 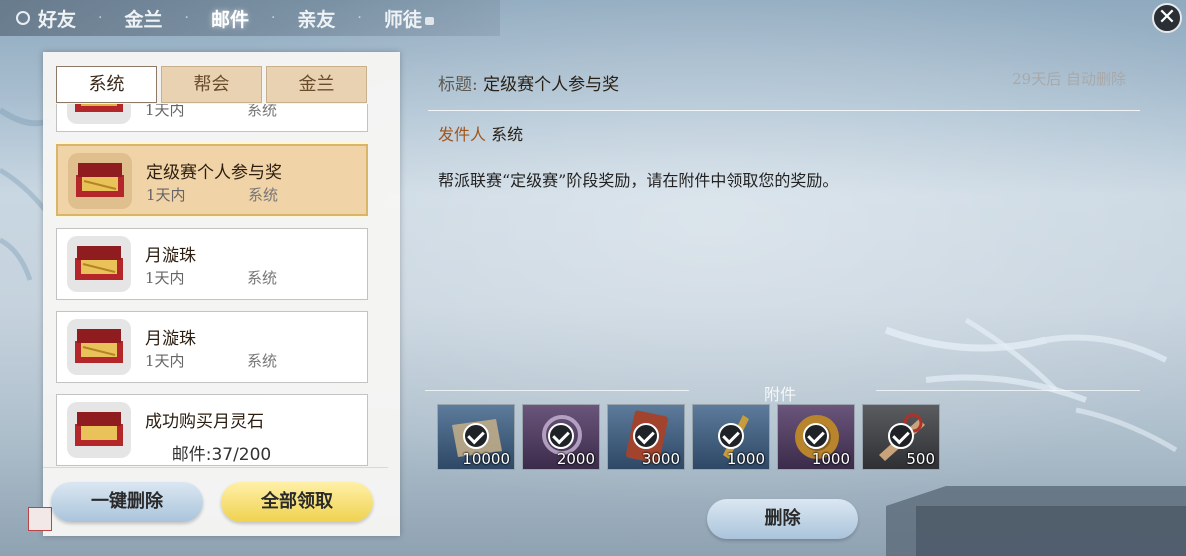 I want to click on top-nav-bar: 好友 · 金兰 · 邮件 · 亲友 · 师徒, so click(x=250, y=18).